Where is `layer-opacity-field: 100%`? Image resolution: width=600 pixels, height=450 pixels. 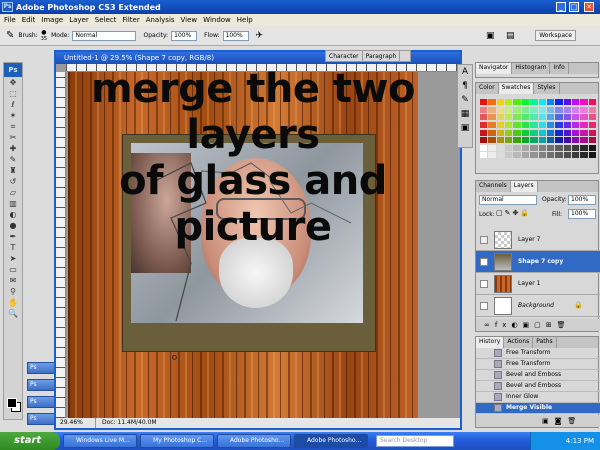 layer-opacity-field: 100% is located at coordinates (582, 200).